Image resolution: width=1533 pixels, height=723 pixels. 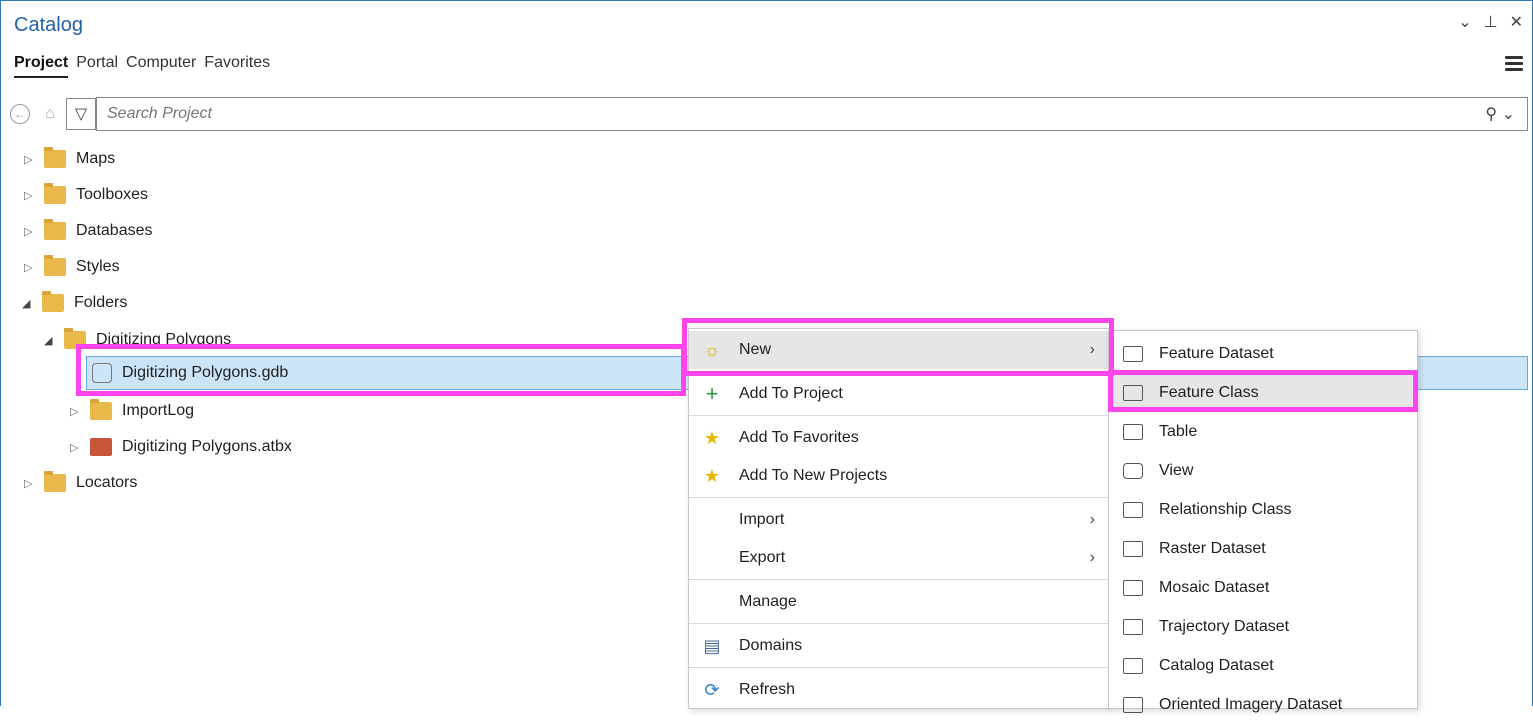 I want to click on highlight-gdb, so click(x=381, y=370).